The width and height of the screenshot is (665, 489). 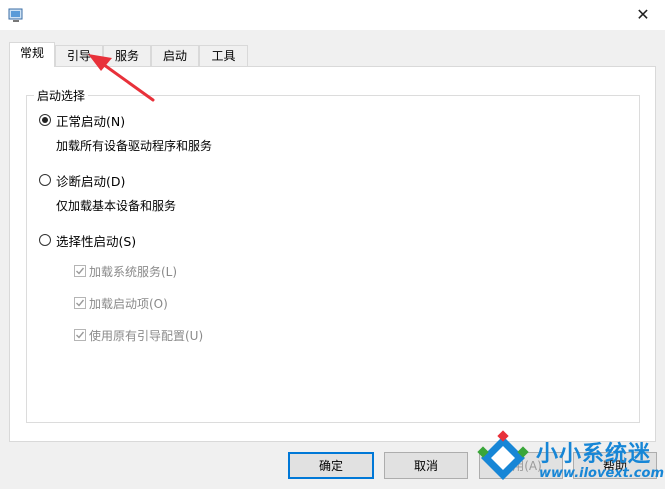 I want to click on startup-selection-label: 启动选择, so click(x=61, y=95).